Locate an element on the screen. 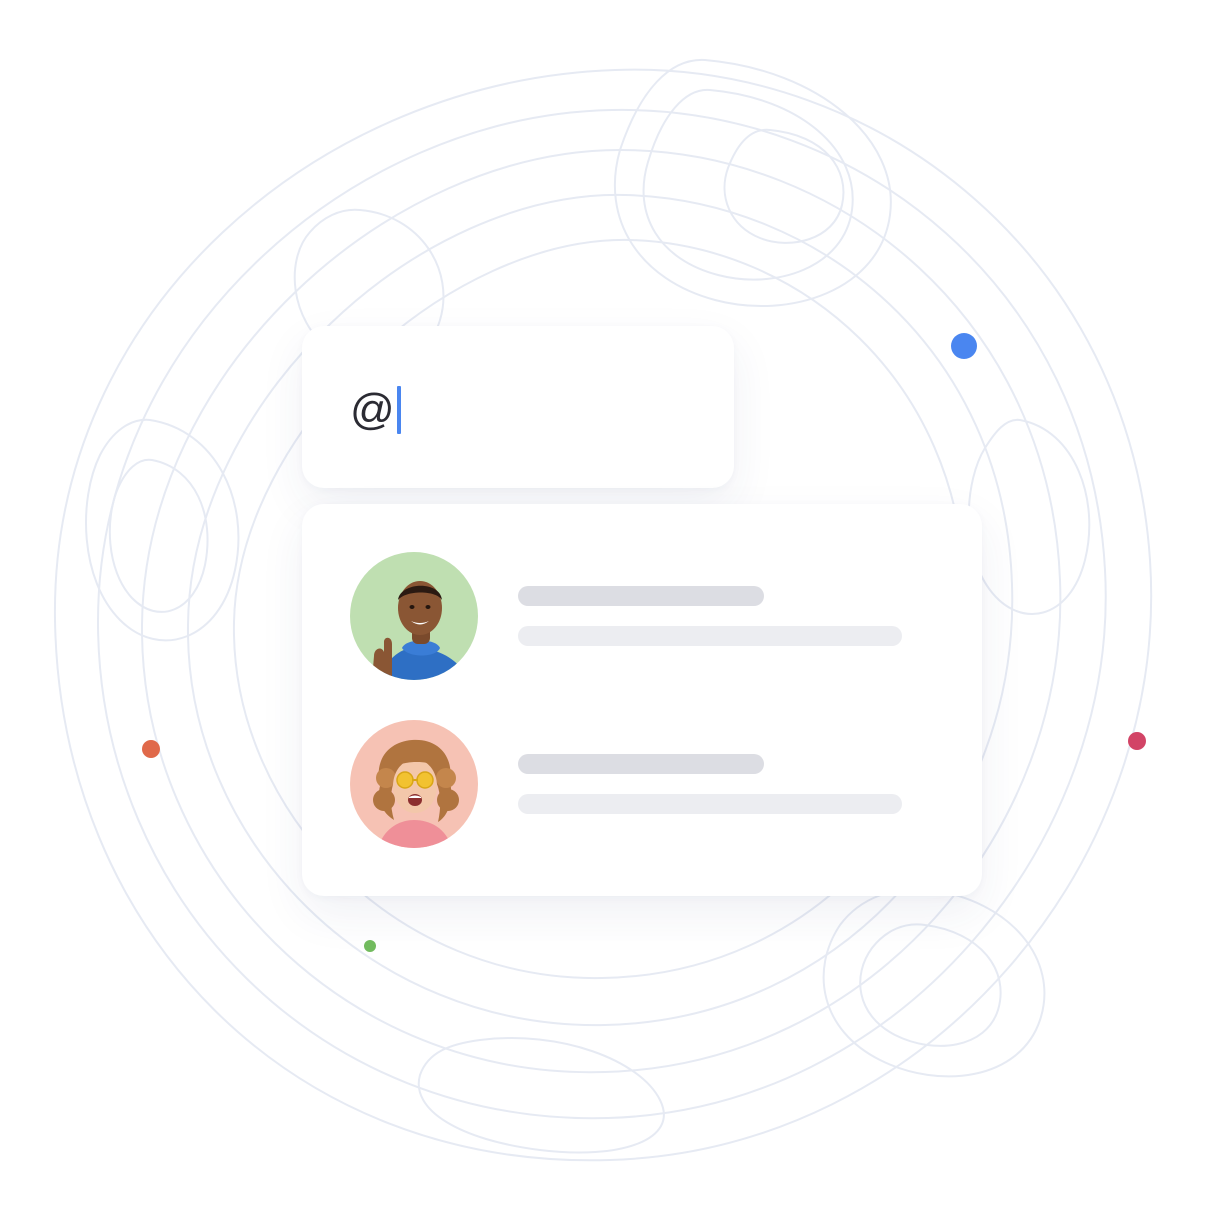 The image size is (1231, 1222). mention-input: @ is located at coordinates (375, 410).